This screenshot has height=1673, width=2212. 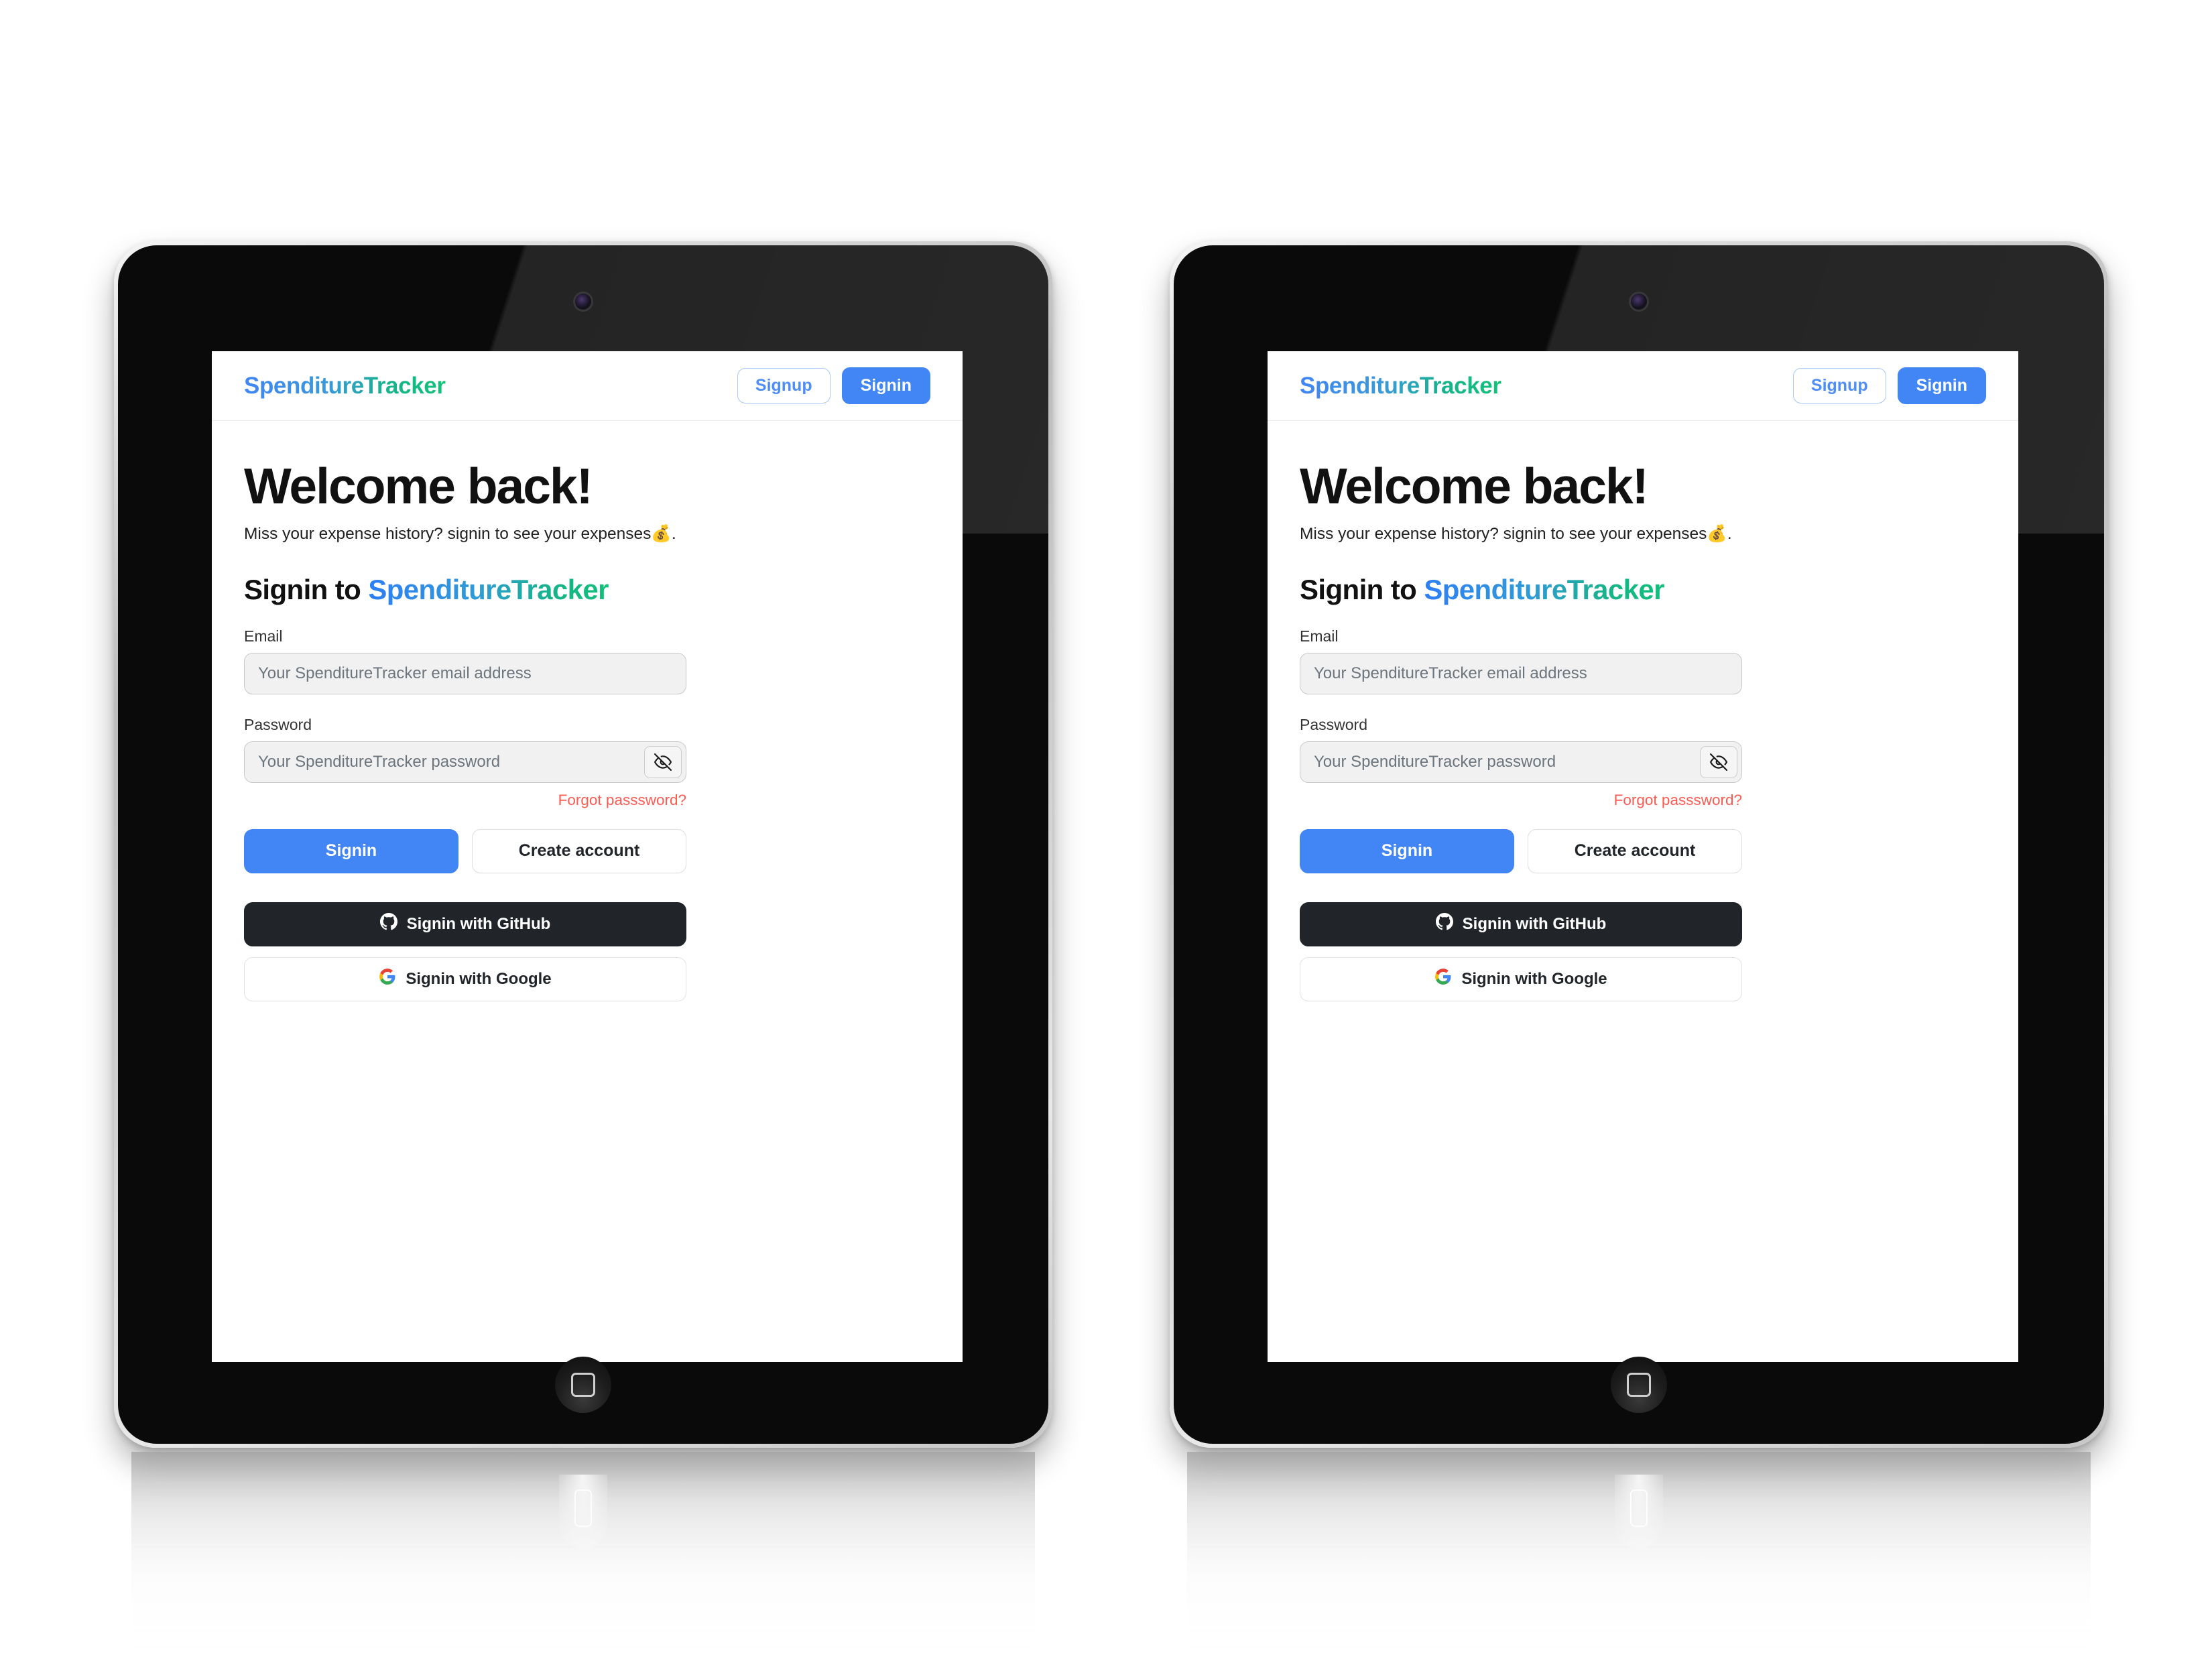 I want to click on home-button-left, so click(x=583, y=1385).